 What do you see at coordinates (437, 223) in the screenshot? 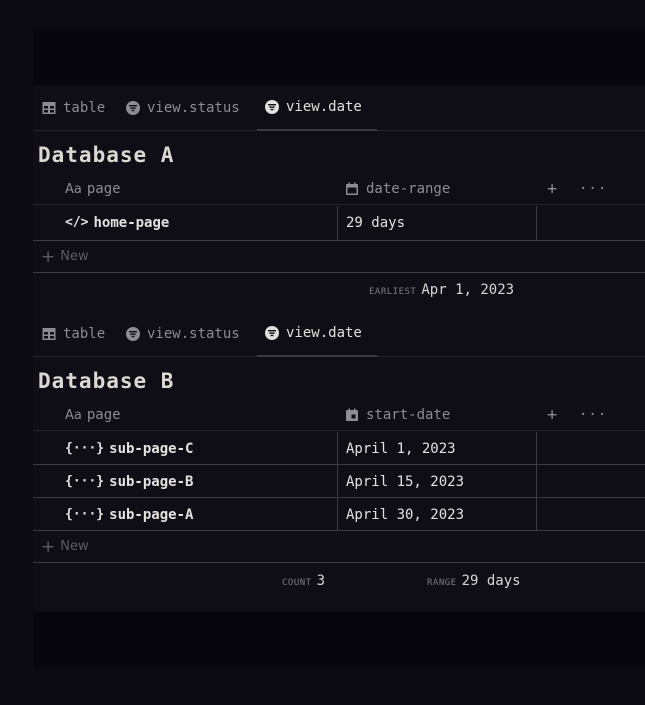
I see `row-cell-date-range: 29 days` at bounding box center [437, 223].